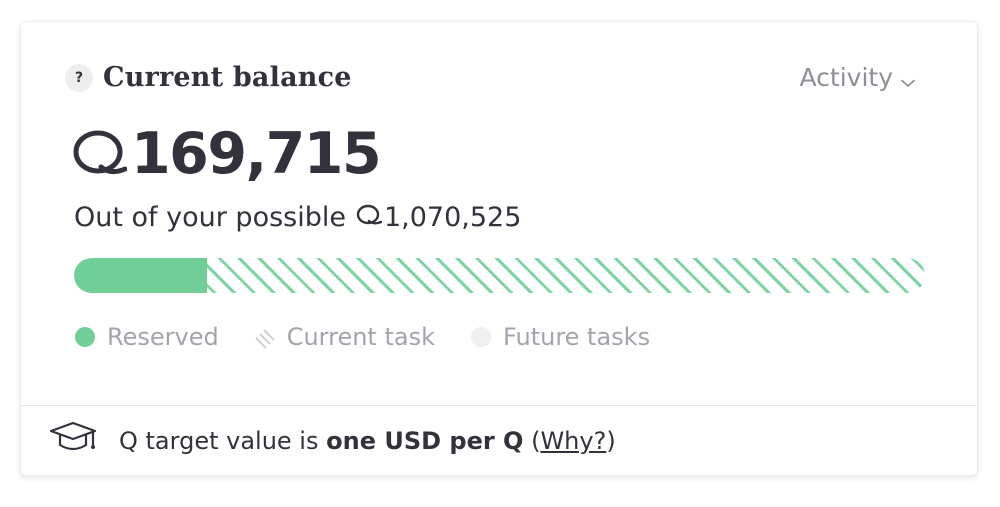 The image size is (1000, 507). What do you see at coordinates (256, 154) in the screenshot?
I see `balance-value: 169,715` at bounding box center [256, 154].